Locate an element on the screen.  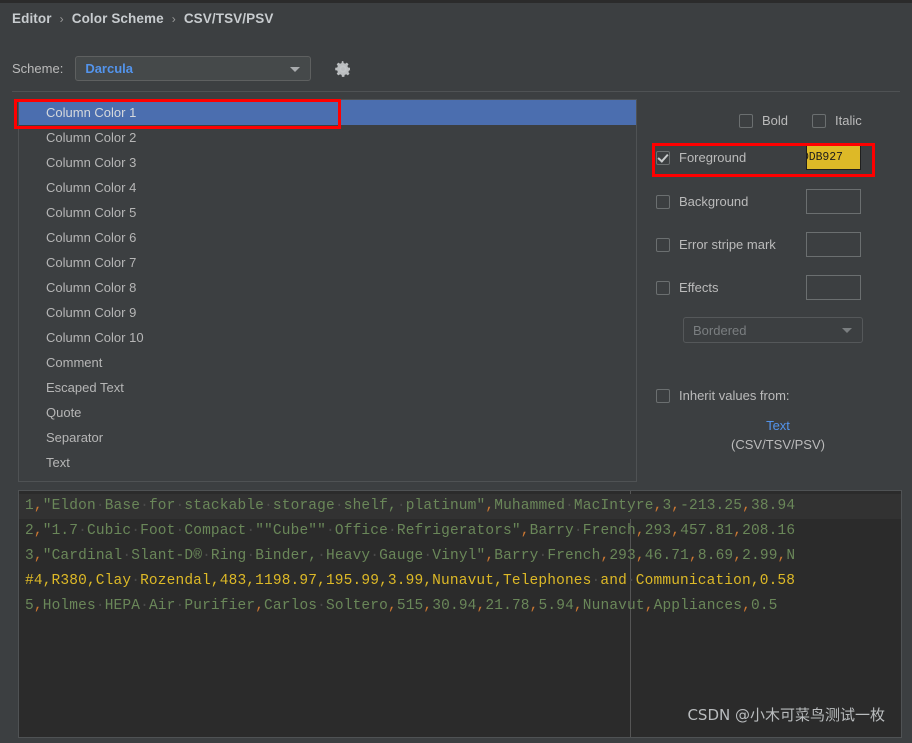
background-label: Background is located at coordinates (714, 201).